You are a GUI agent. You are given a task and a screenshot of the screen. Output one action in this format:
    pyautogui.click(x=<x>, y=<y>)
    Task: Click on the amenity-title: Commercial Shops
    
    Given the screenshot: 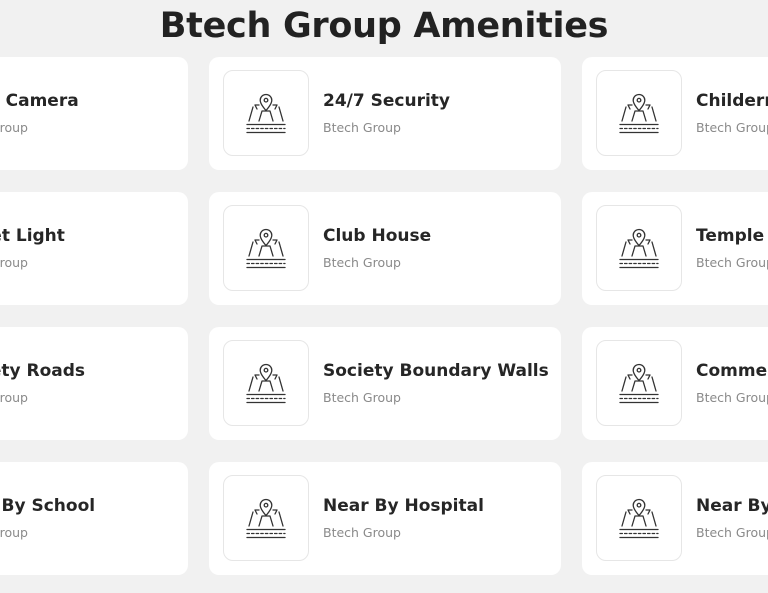 What is the action you would take?
    pyautogui.click(x=732, y=371)
    